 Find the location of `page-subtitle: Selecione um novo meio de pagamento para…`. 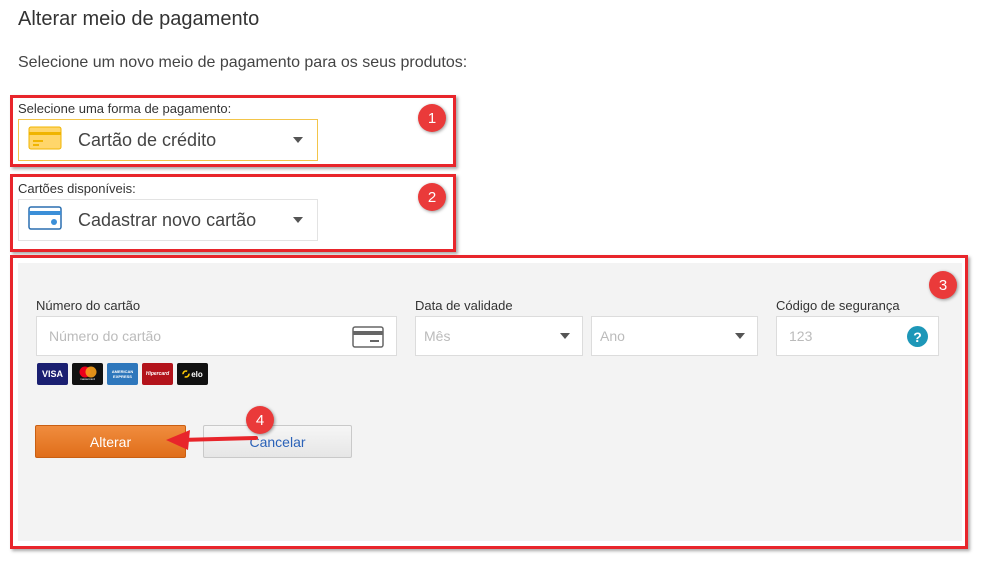

page-subtitle: Selecione um novo meio de pagamento para… is located at coordinates (243, 62).